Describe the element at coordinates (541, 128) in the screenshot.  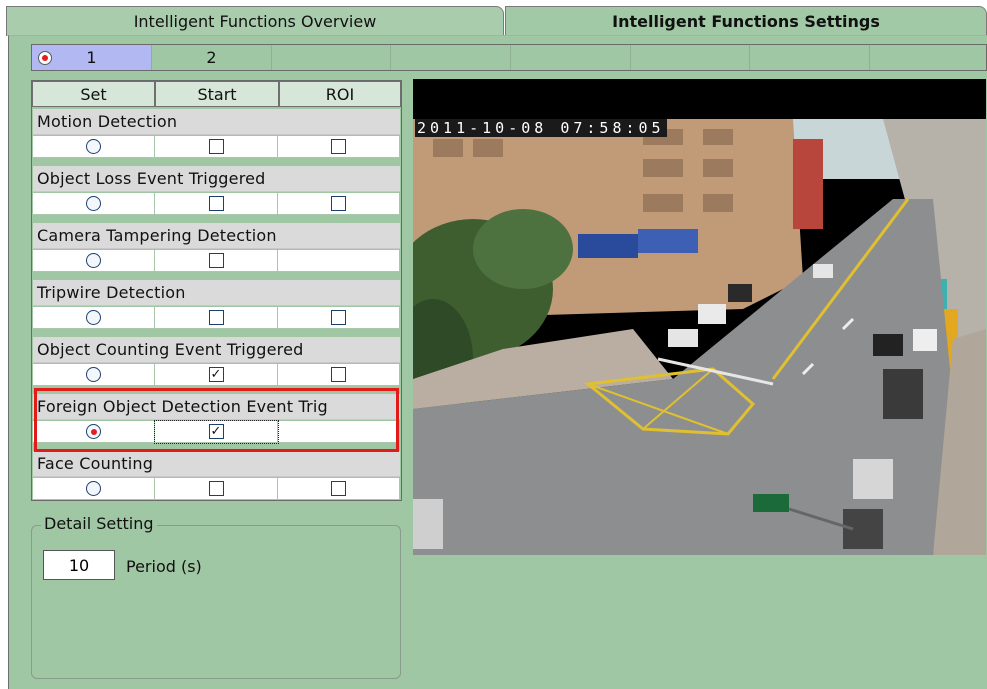
I see `camera-timestamp: 2011-10-08 07:58:05` at that location.